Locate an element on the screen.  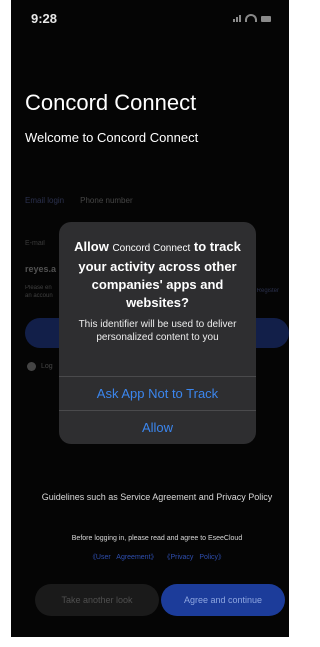
allow-button: Allow is located at coordinates (157, 427).